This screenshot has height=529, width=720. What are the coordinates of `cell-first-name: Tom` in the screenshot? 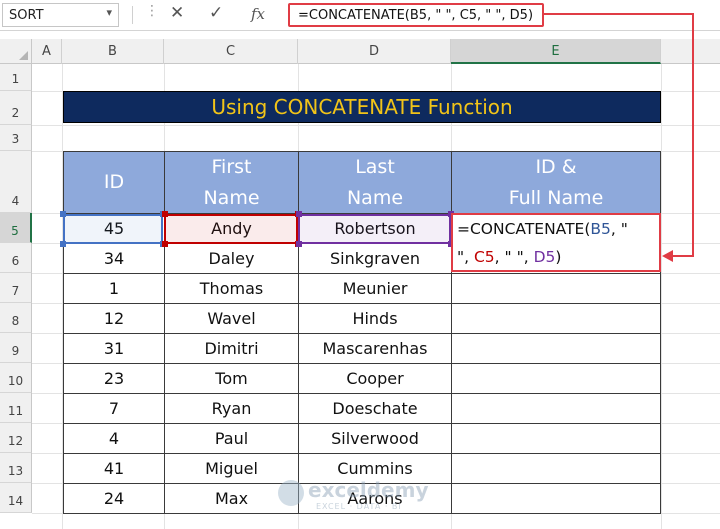 It's located at (231, 378).